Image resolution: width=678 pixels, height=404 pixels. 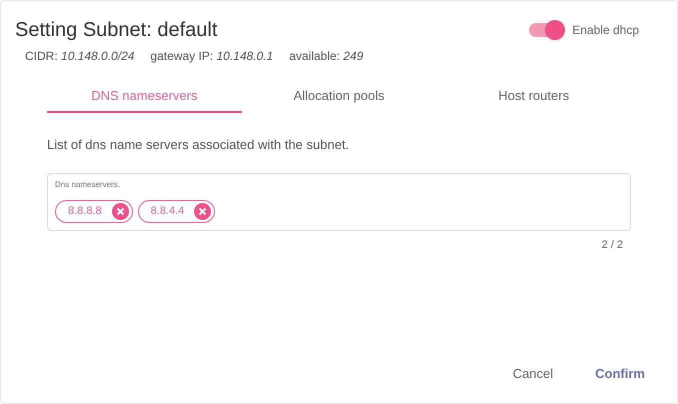 I want to click on info-text: gateway IP: 10.148.0.1, so click(x=212, y=56).